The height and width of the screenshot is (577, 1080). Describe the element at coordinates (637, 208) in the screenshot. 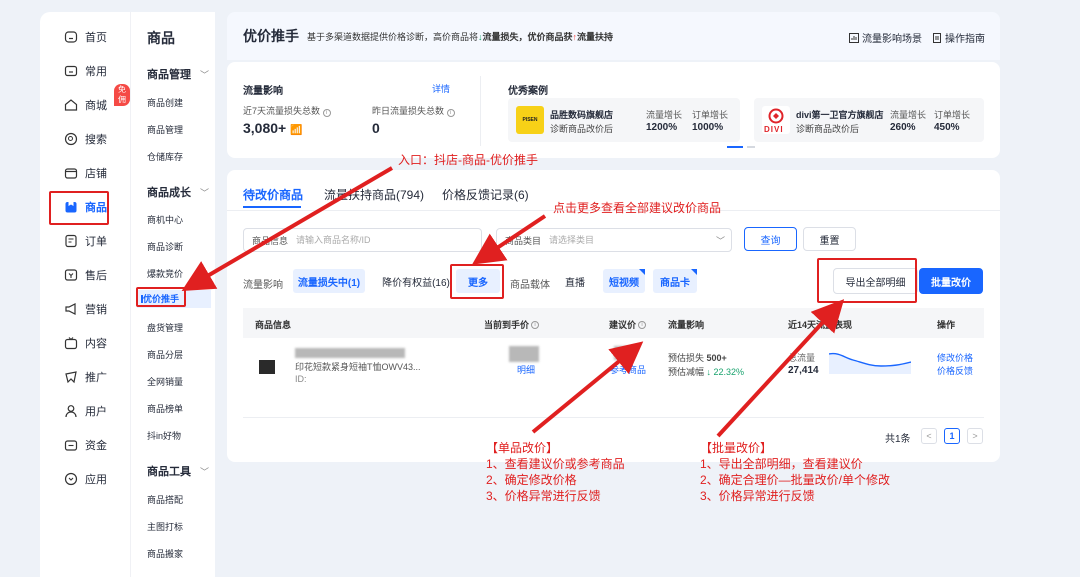

I see `annotation-more: 点击更多查看全部建议改价商品` at that location.